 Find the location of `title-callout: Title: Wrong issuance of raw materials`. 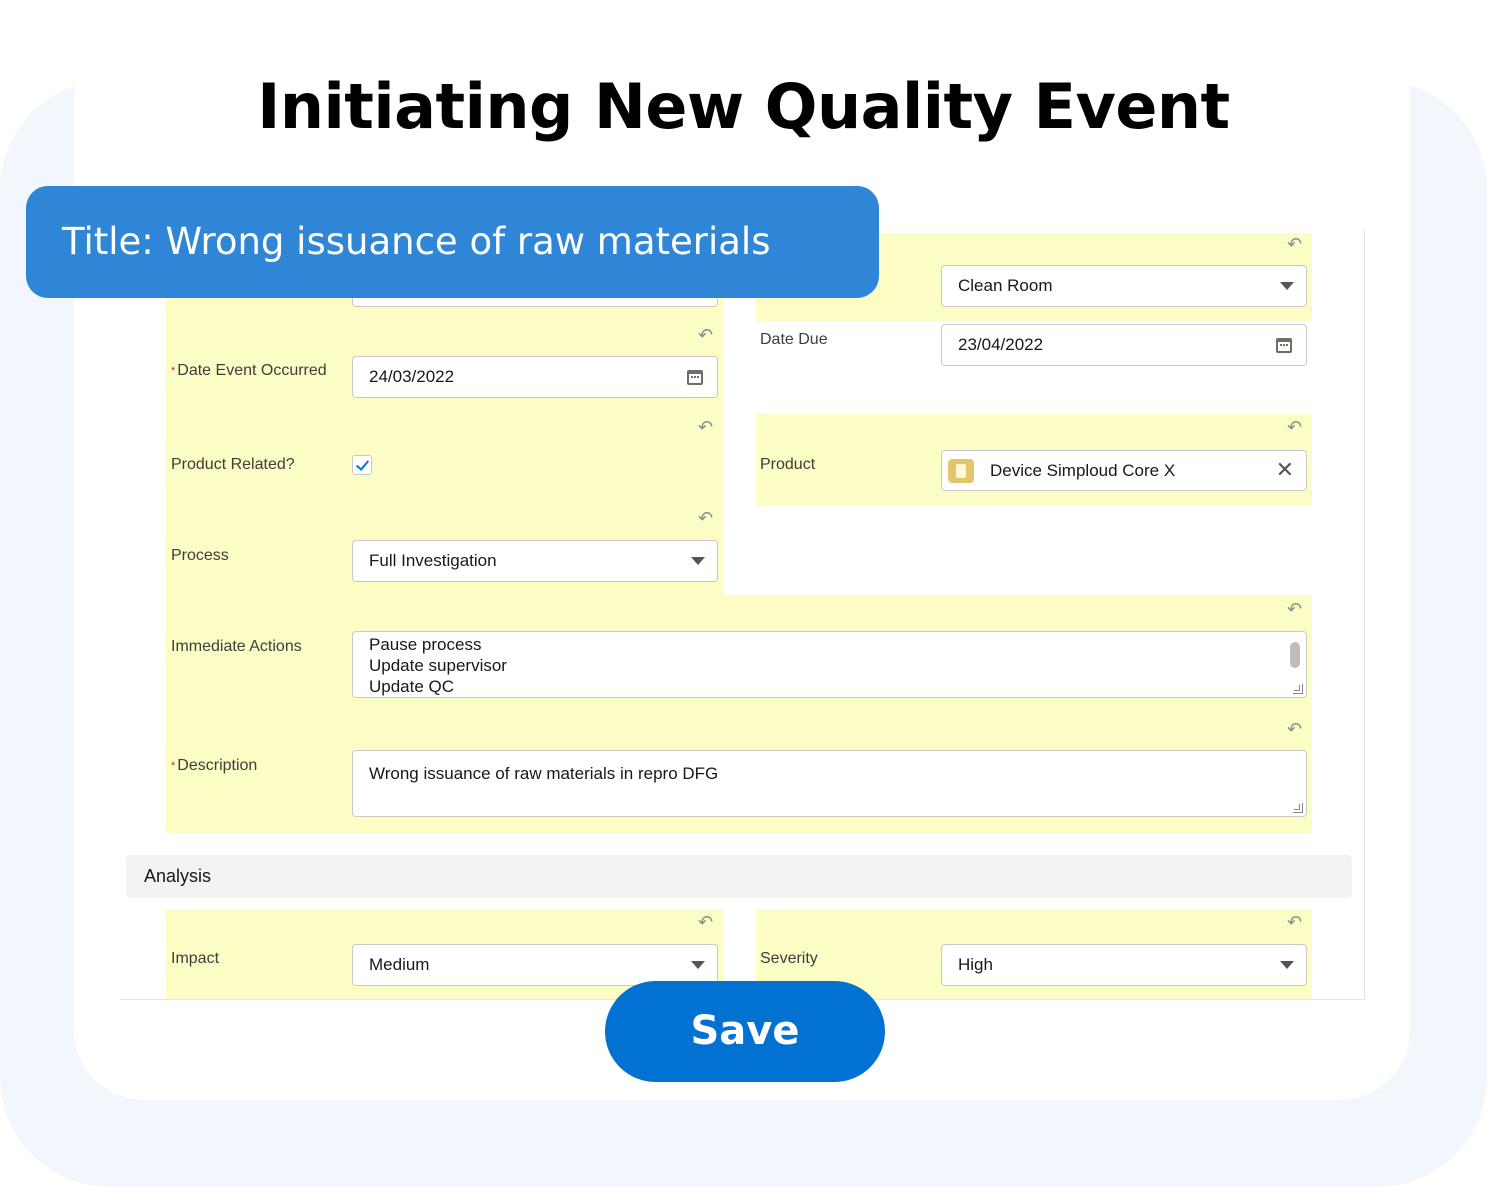

title-callout: Title: Wrong issuance of raw materials is located at coordinates (452, 242).